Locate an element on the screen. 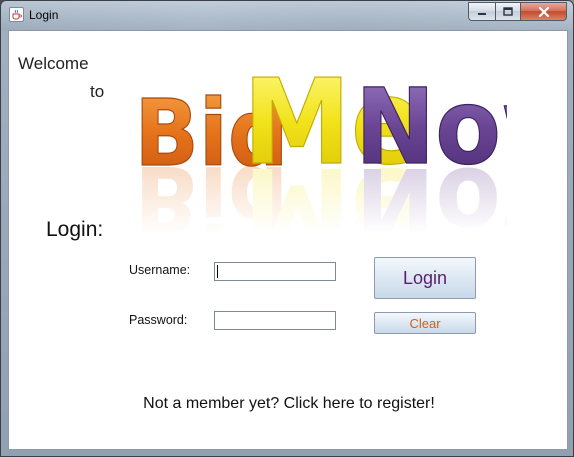 The height and width of the screenshot is (457, 574). minimize-button is located at coordinates (481, 11).